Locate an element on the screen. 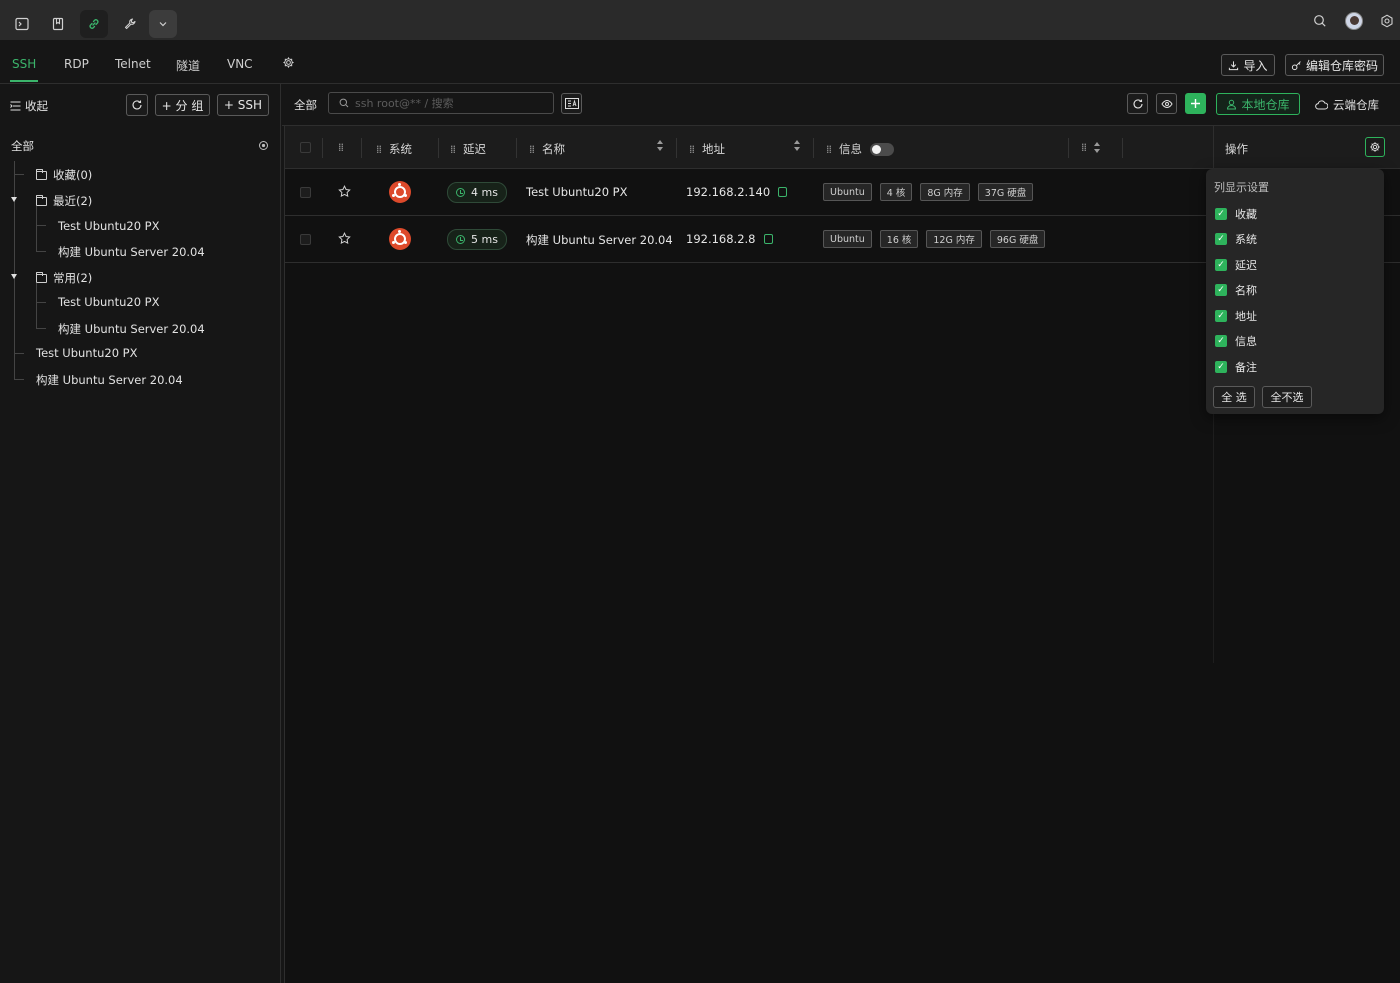 The image size is (1400, 983). chevron-down-icon is located at coordinates (163, 24).